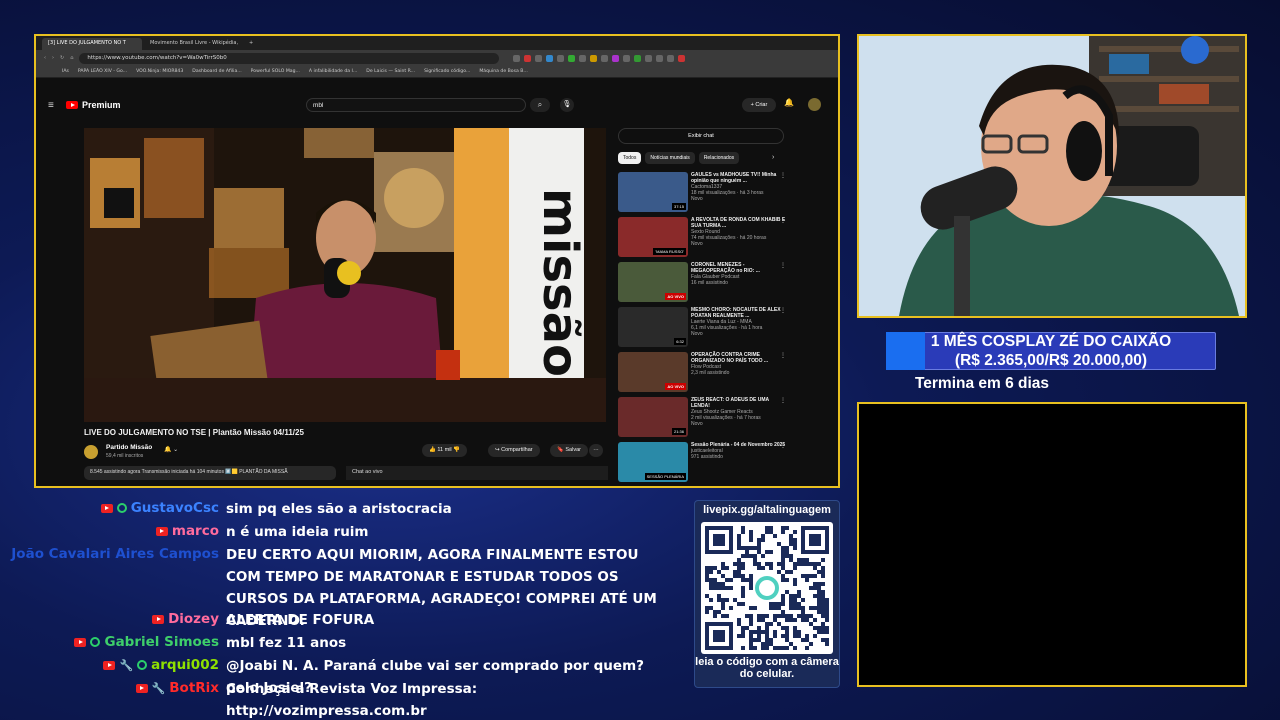  Describe the element at coordinates (596, 450) in the screenshot. I see `more-actions-button: ···` at that location.